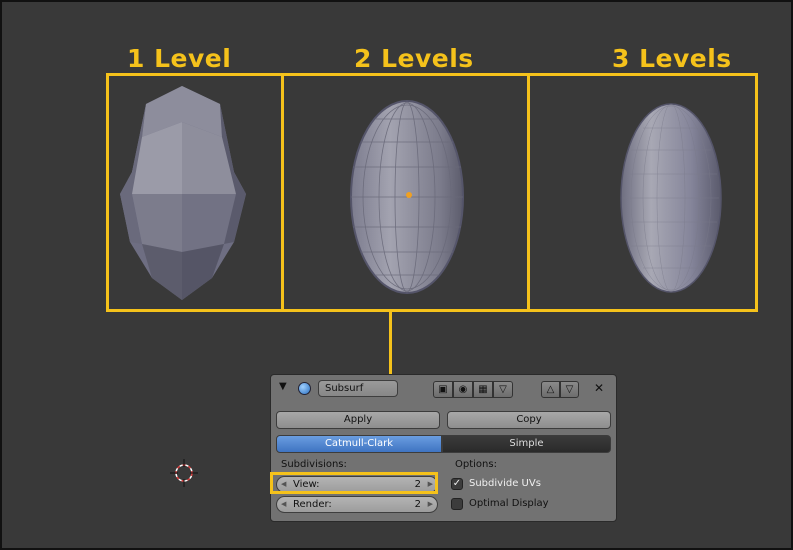  I want to click on 3d-cursor-icon, so click(184, 473).